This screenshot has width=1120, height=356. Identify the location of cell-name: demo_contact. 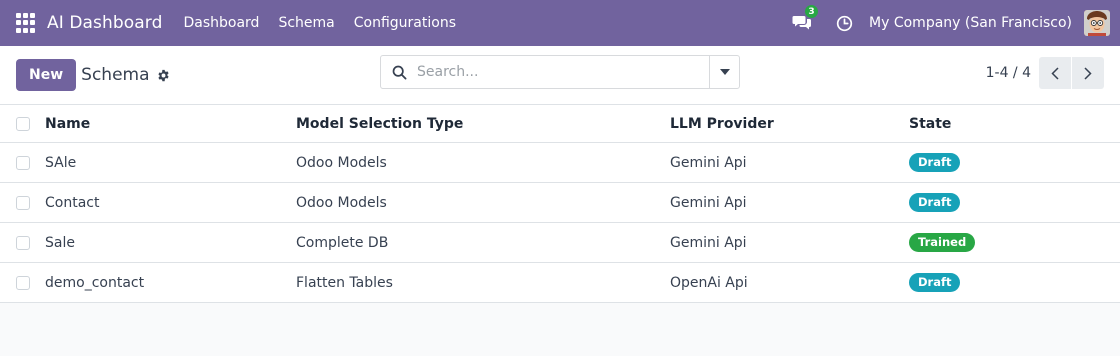
(95, 282).